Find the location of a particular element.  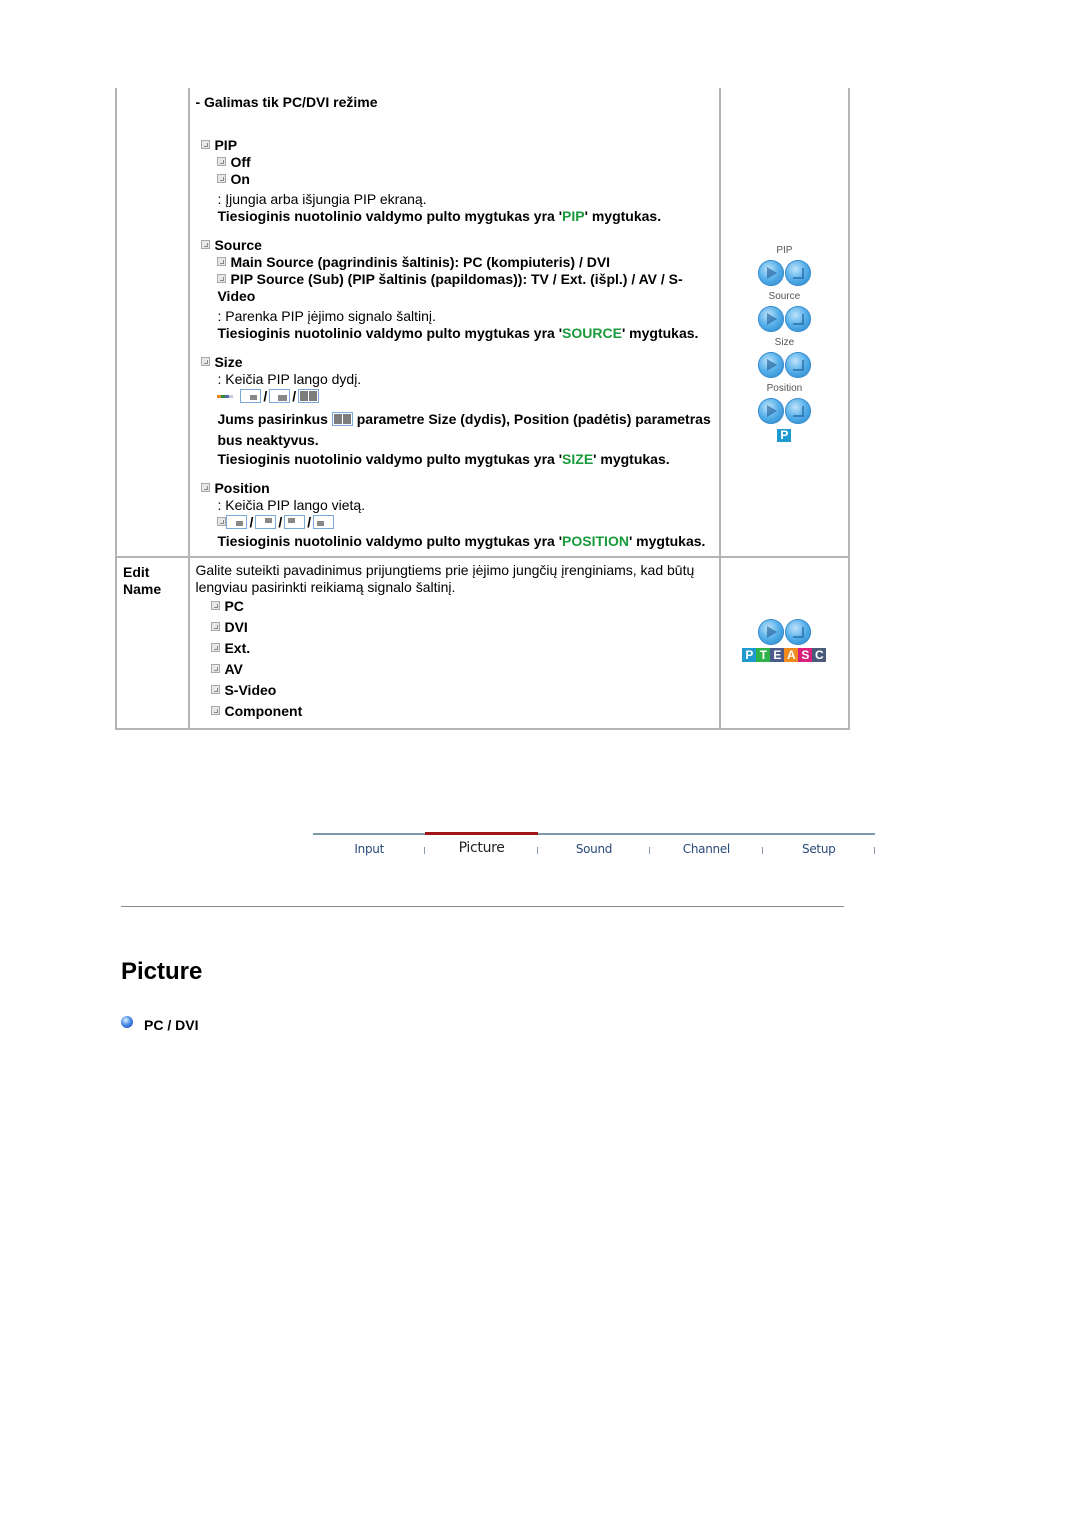

size-buttons is located at coordinates (784, 365).